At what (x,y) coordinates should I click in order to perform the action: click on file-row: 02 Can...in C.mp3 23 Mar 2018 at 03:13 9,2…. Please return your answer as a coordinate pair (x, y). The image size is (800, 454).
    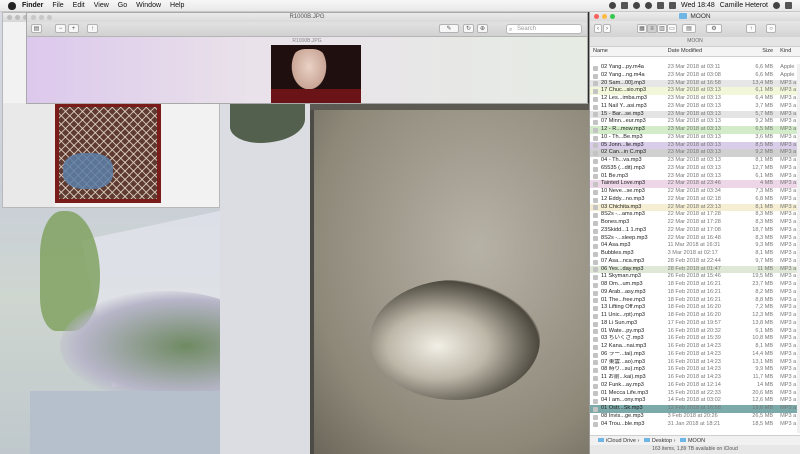
    Looking at the image, I should click on (695, 153).